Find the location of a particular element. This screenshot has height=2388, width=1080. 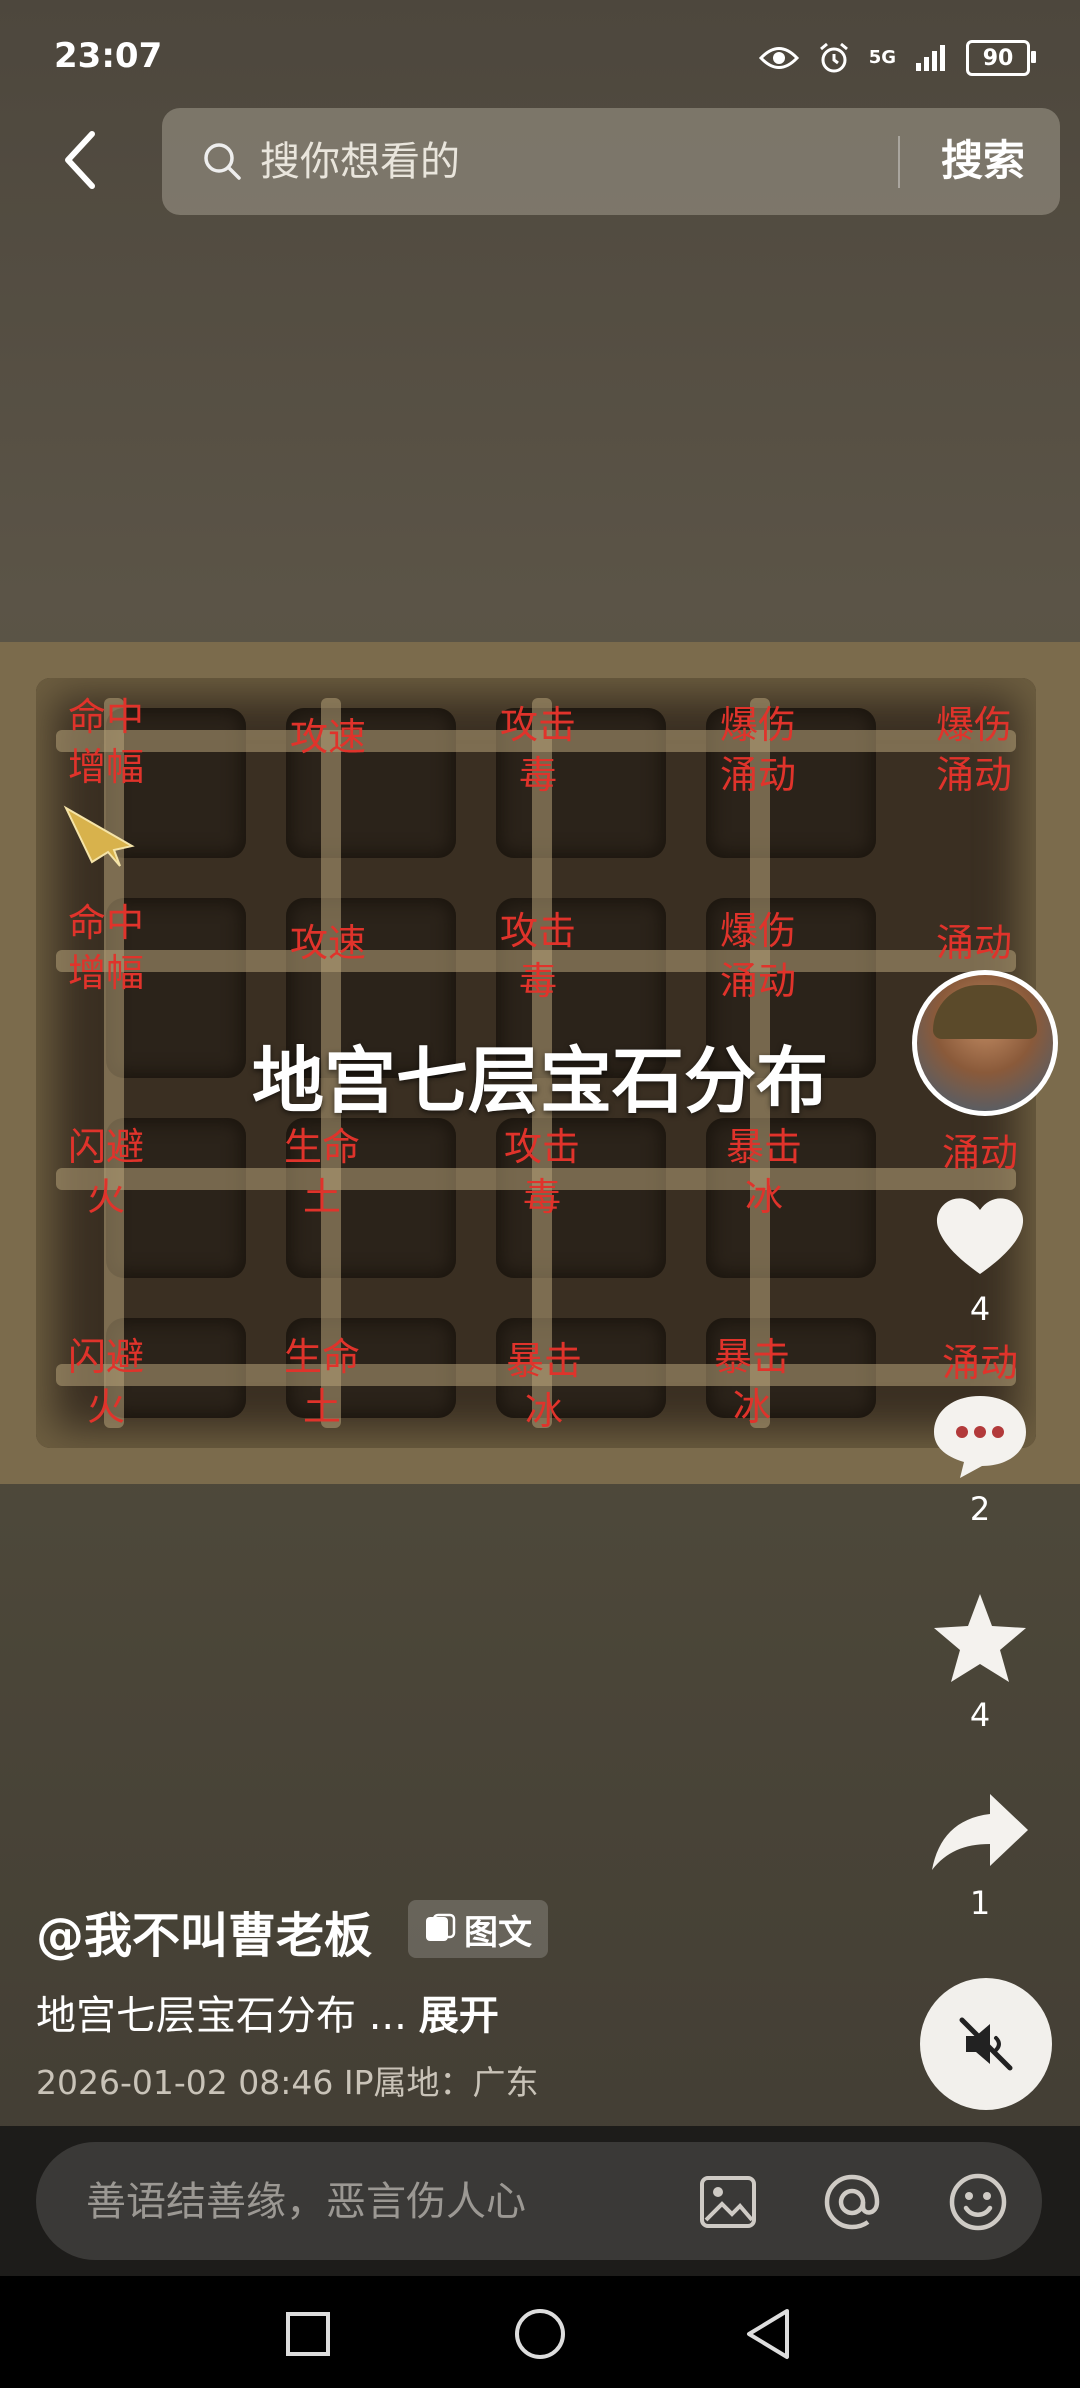

post-description: 地宫七层宝石分布 ... 展开 is located at coordinates (267, 2012).